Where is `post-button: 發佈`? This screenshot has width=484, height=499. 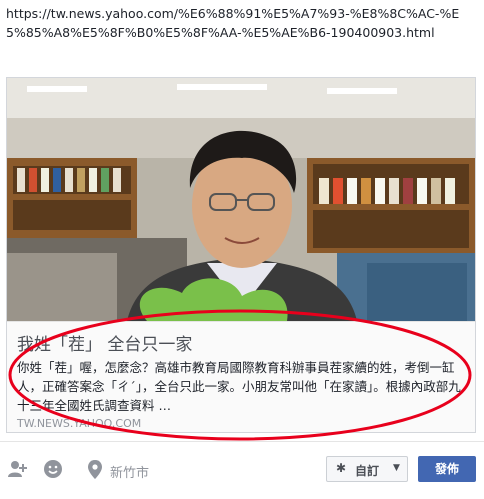 post-button: 發佈 is located at coordinates (447, 469).